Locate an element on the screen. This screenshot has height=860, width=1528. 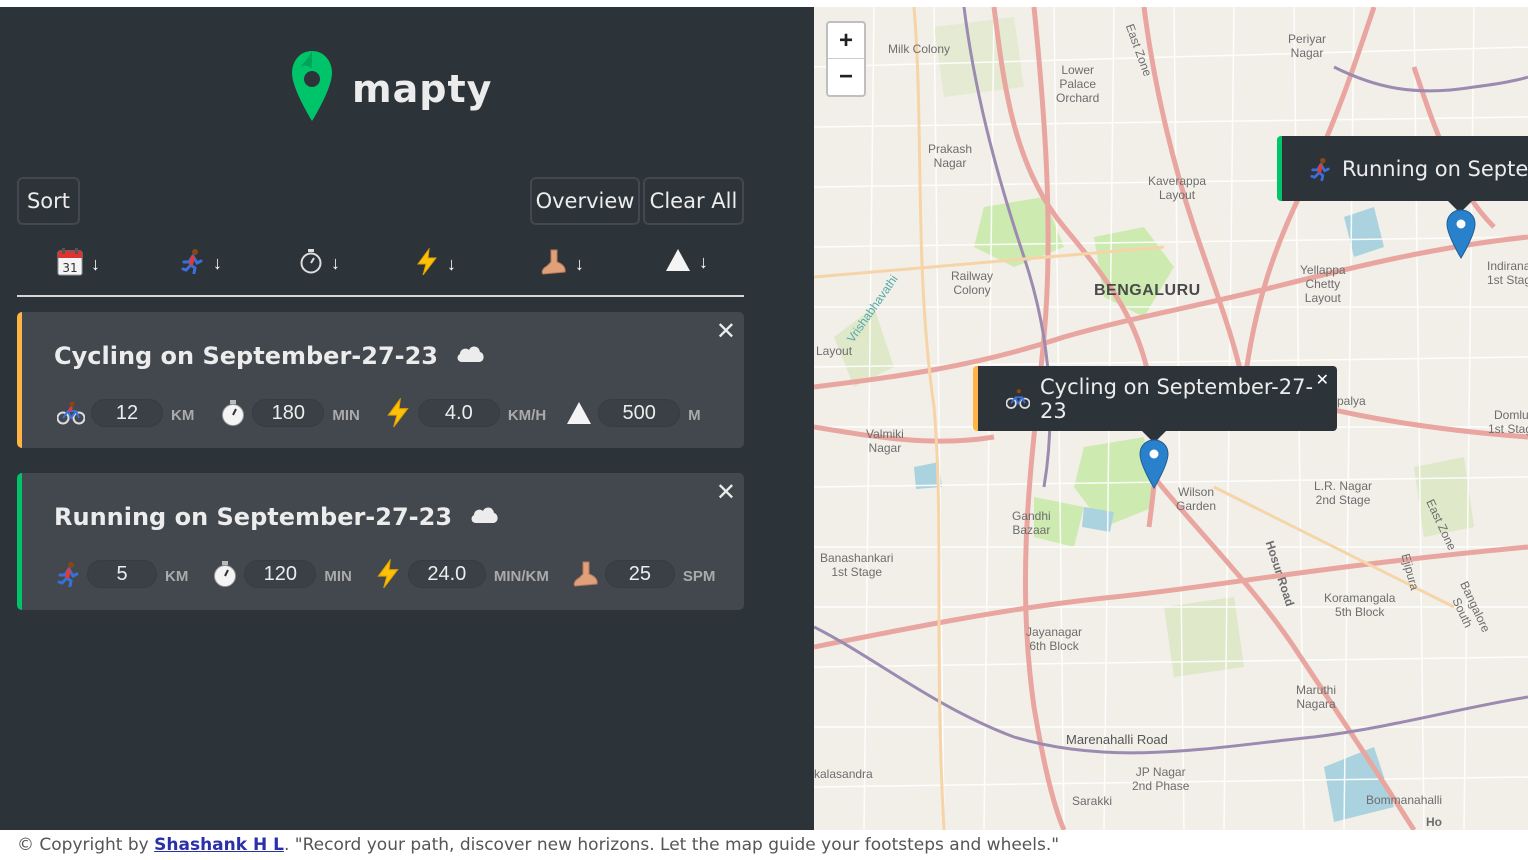
cadence-value: 25 is located at coordinates (639, 574).